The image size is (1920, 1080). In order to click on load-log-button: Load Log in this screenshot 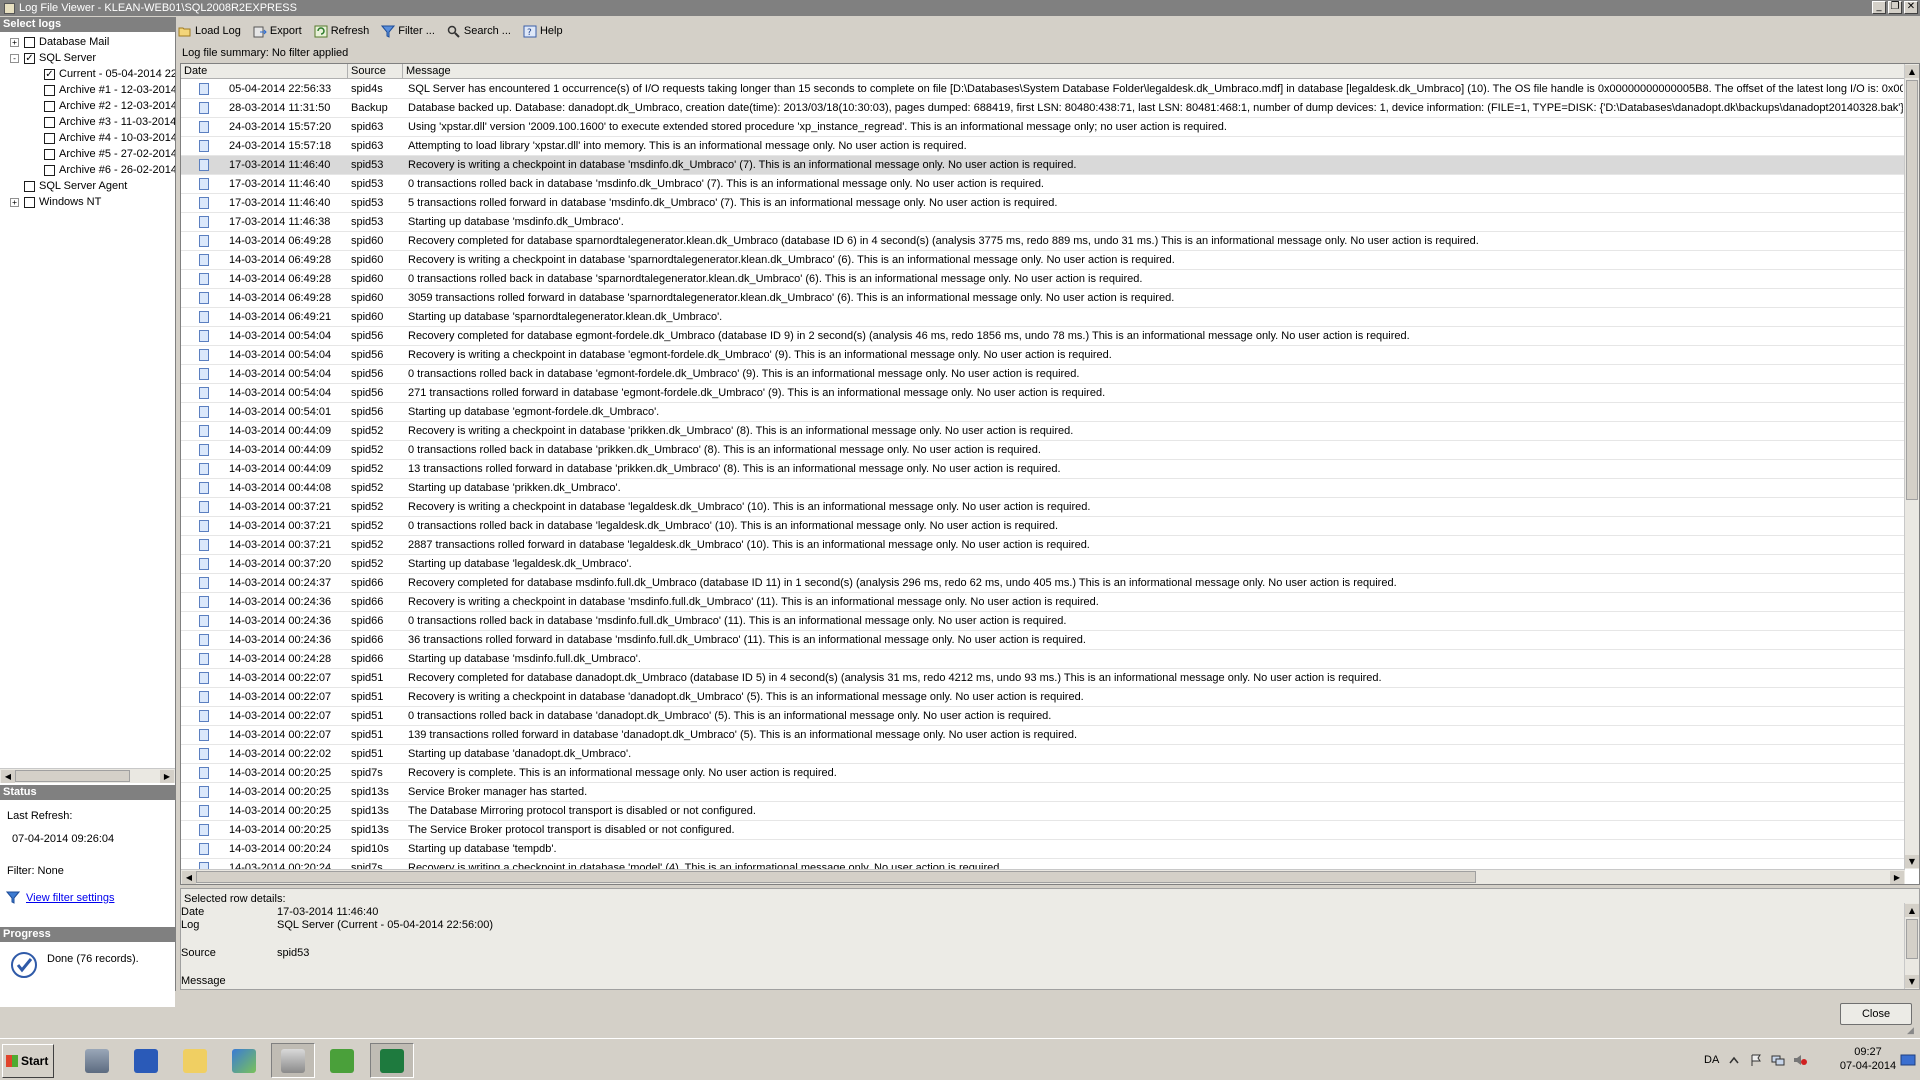, I will do `click(209, 31)`.